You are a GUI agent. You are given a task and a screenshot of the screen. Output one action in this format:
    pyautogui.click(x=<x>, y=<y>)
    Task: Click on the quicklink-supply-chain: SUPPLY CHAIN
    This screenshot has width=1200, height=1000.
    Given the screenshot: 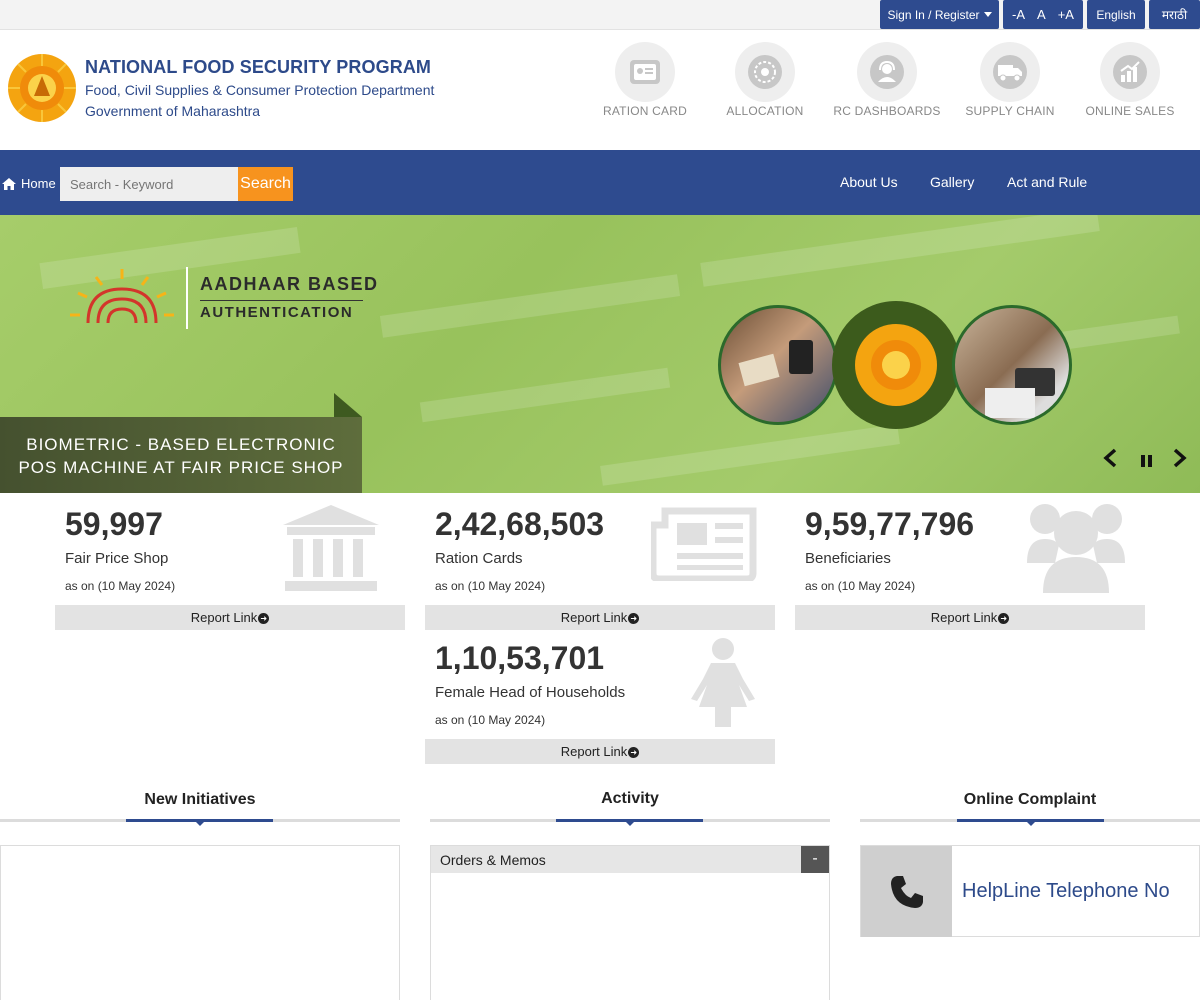 What is the action you would take?
    pyautogui.click(x=1010, y=80)
    